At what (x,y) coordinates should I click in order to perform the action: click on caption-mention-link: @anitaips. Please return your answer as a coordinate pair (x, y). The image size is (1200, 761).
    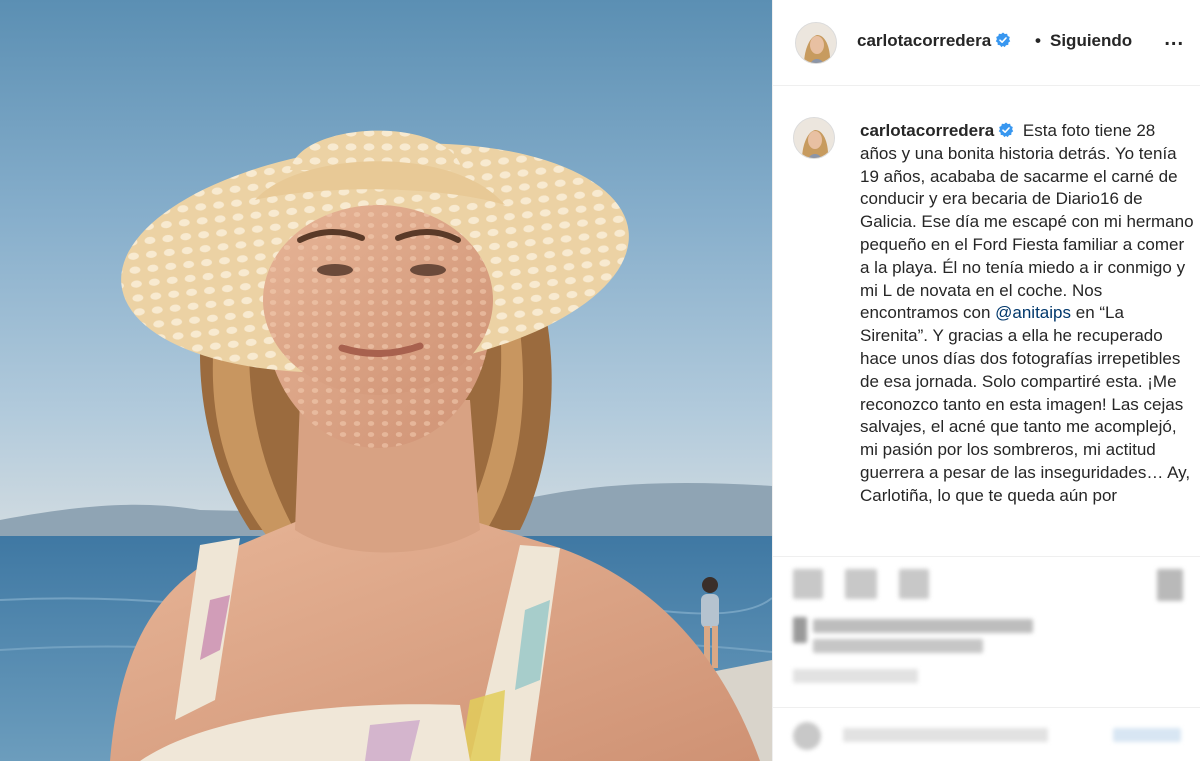
    Looking at the image, I should click on (1033, 312).